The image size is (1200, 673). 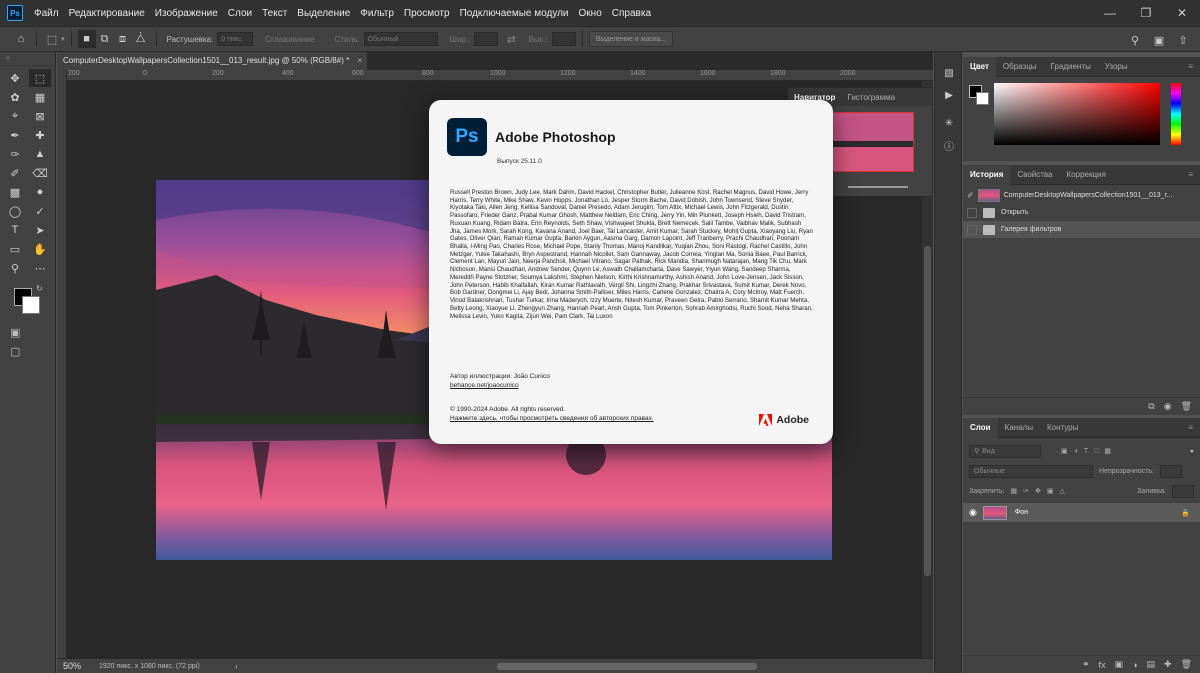 I want to click on menu-help: Справка, so click(x=631, y=13).